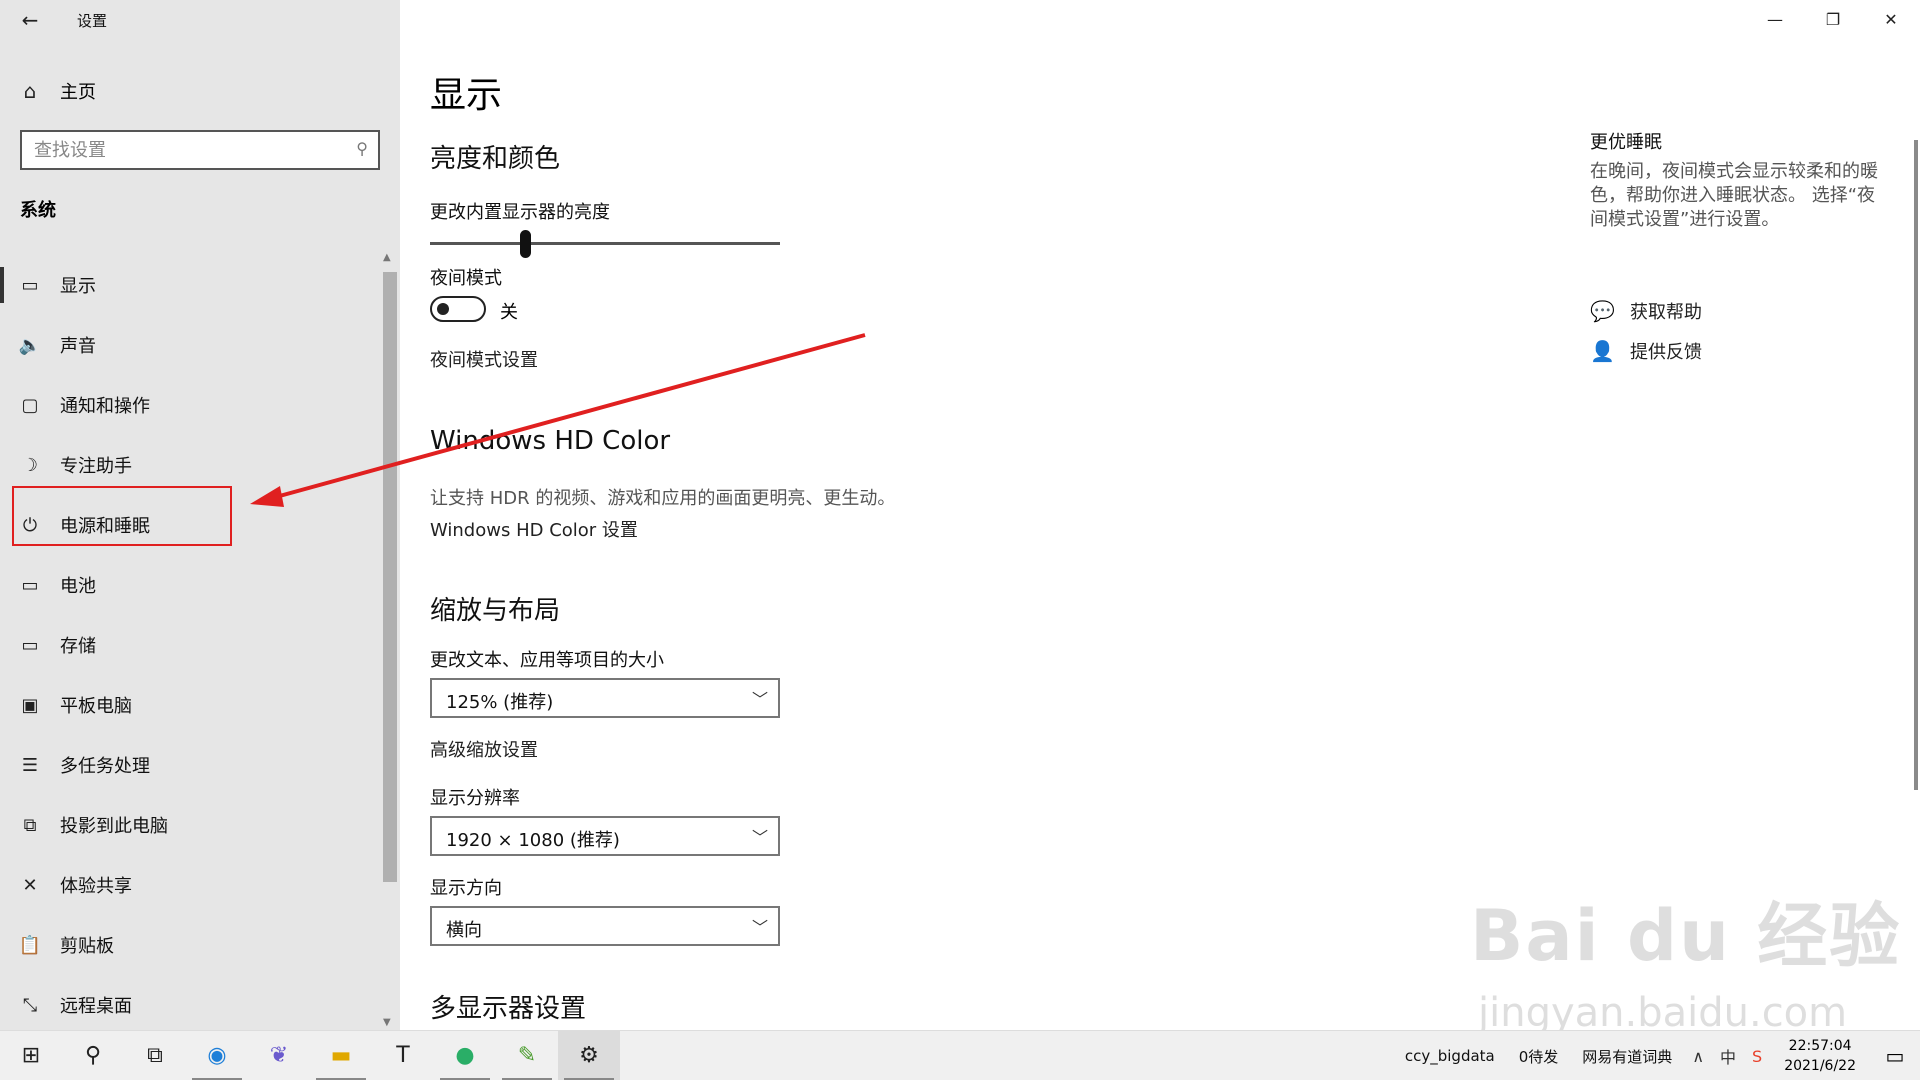 Image resolution: width=1920 pixels, height=1080 pixels. Describe the element at coordinates (30, 1005) in the screenshot. I see `remote-desktop-icon: ⤡` at that location.